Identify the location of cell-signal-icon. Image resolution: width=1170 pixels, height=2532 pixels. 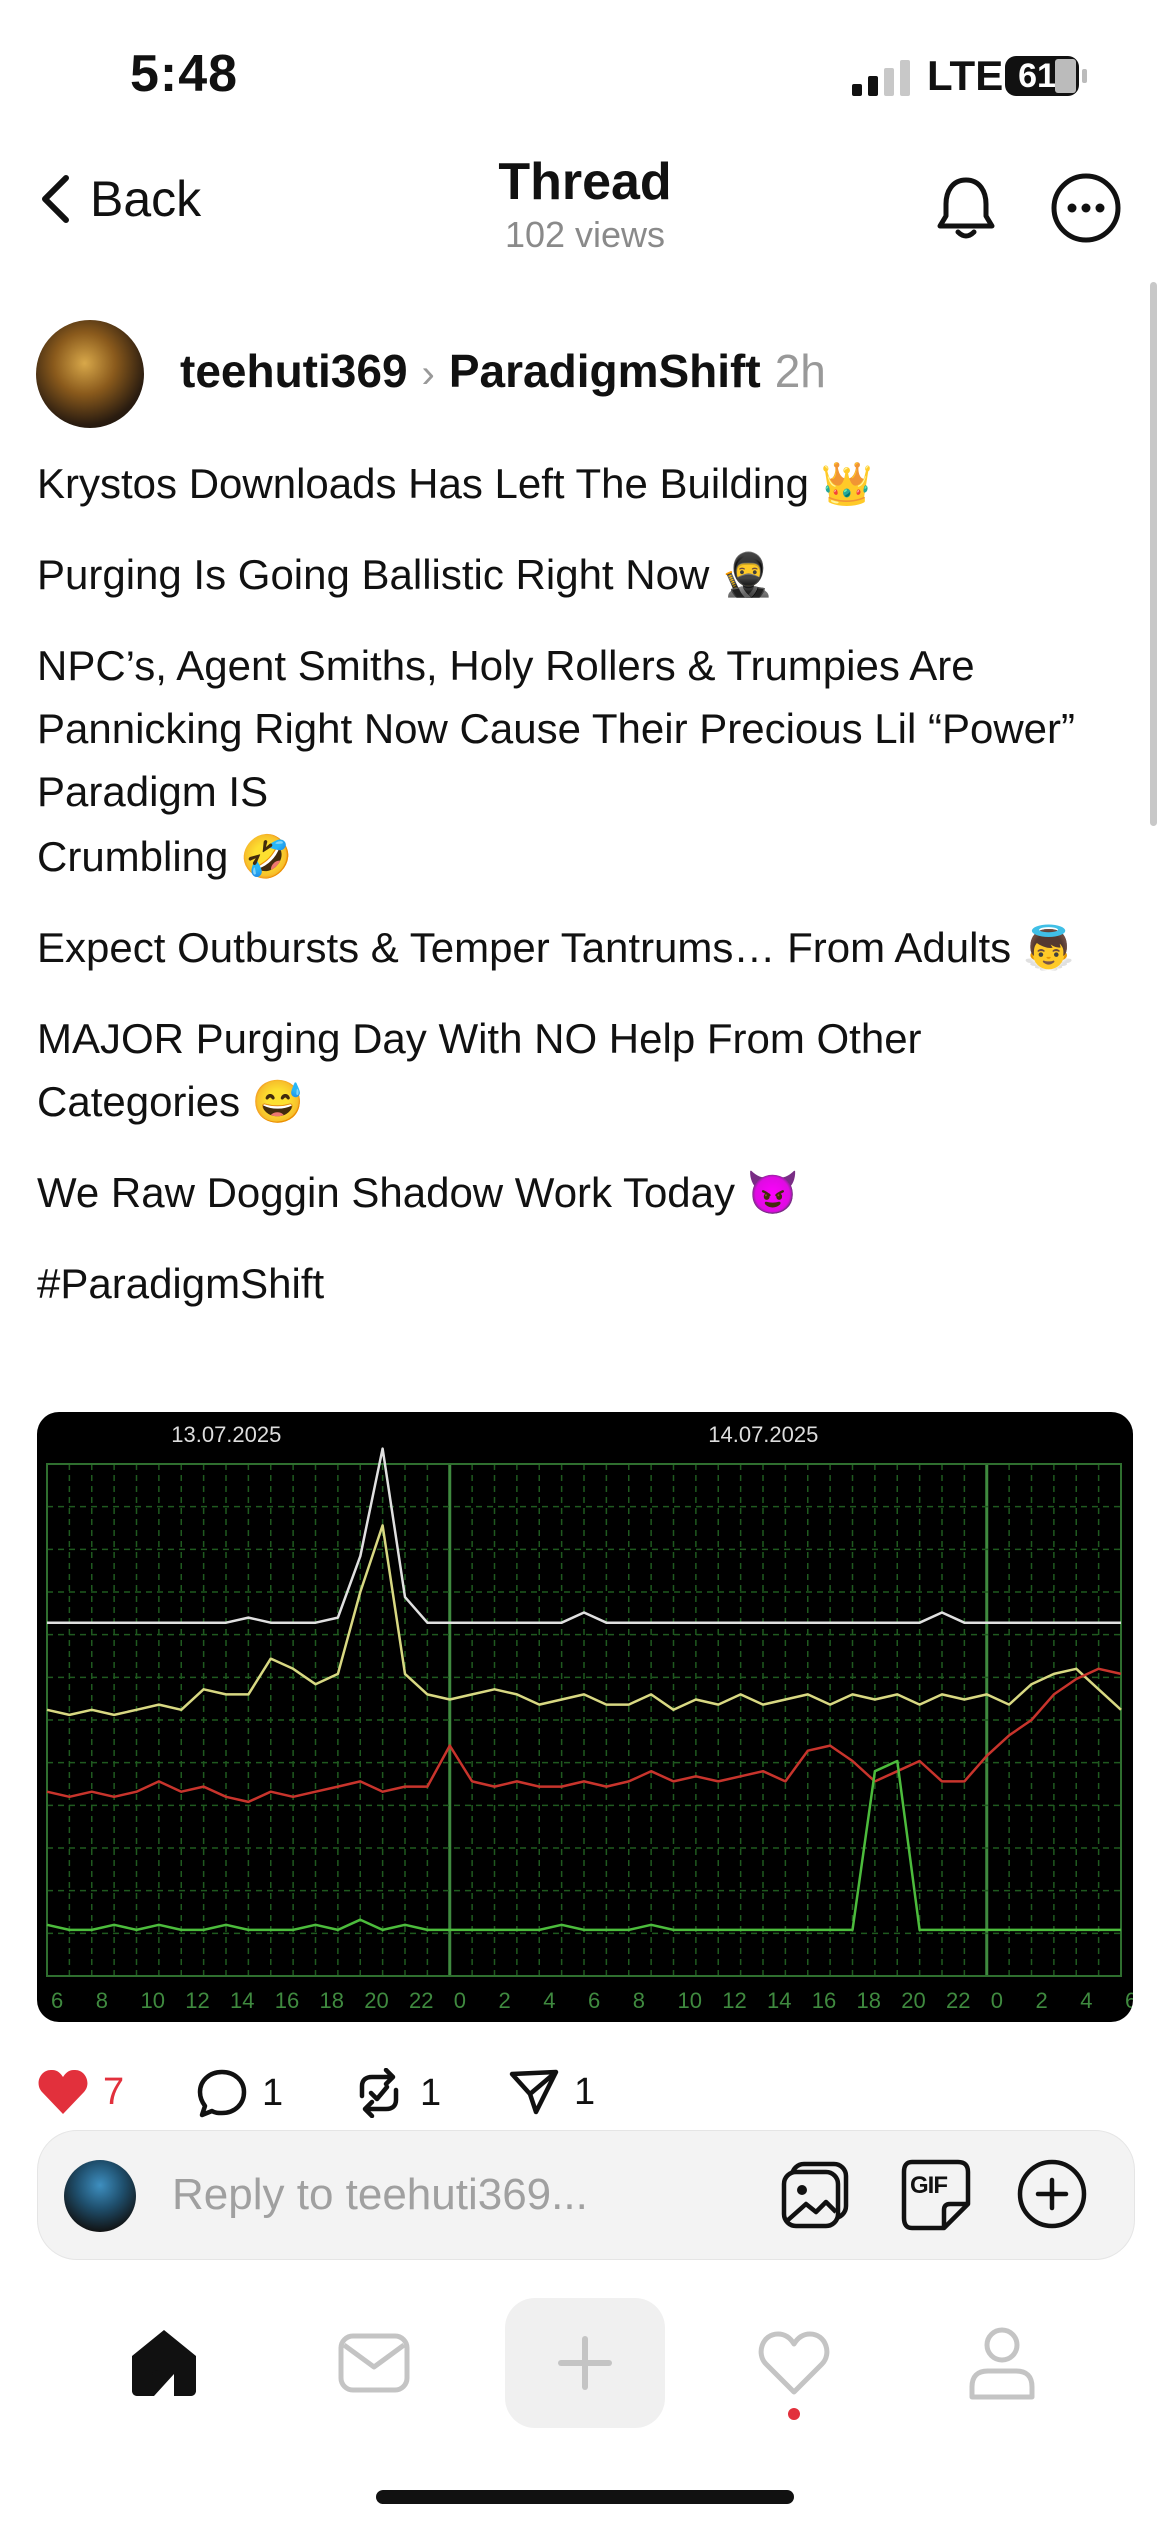
(881, 78).